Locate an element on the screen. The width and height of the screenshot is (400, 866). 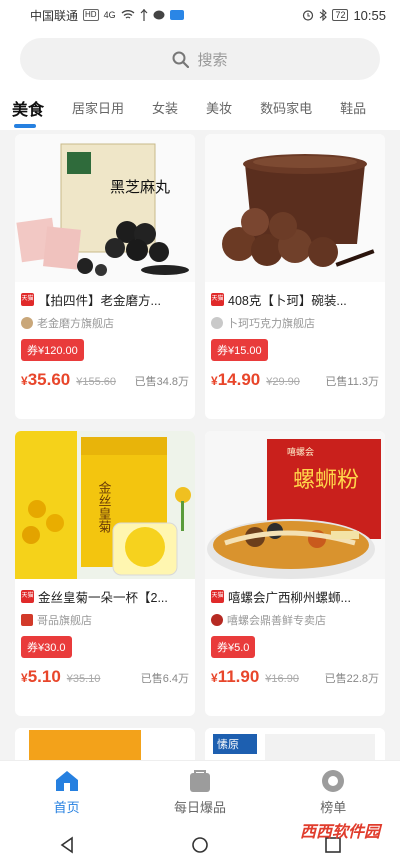
price: ¥5.10 is located at coordinates (41, 676).